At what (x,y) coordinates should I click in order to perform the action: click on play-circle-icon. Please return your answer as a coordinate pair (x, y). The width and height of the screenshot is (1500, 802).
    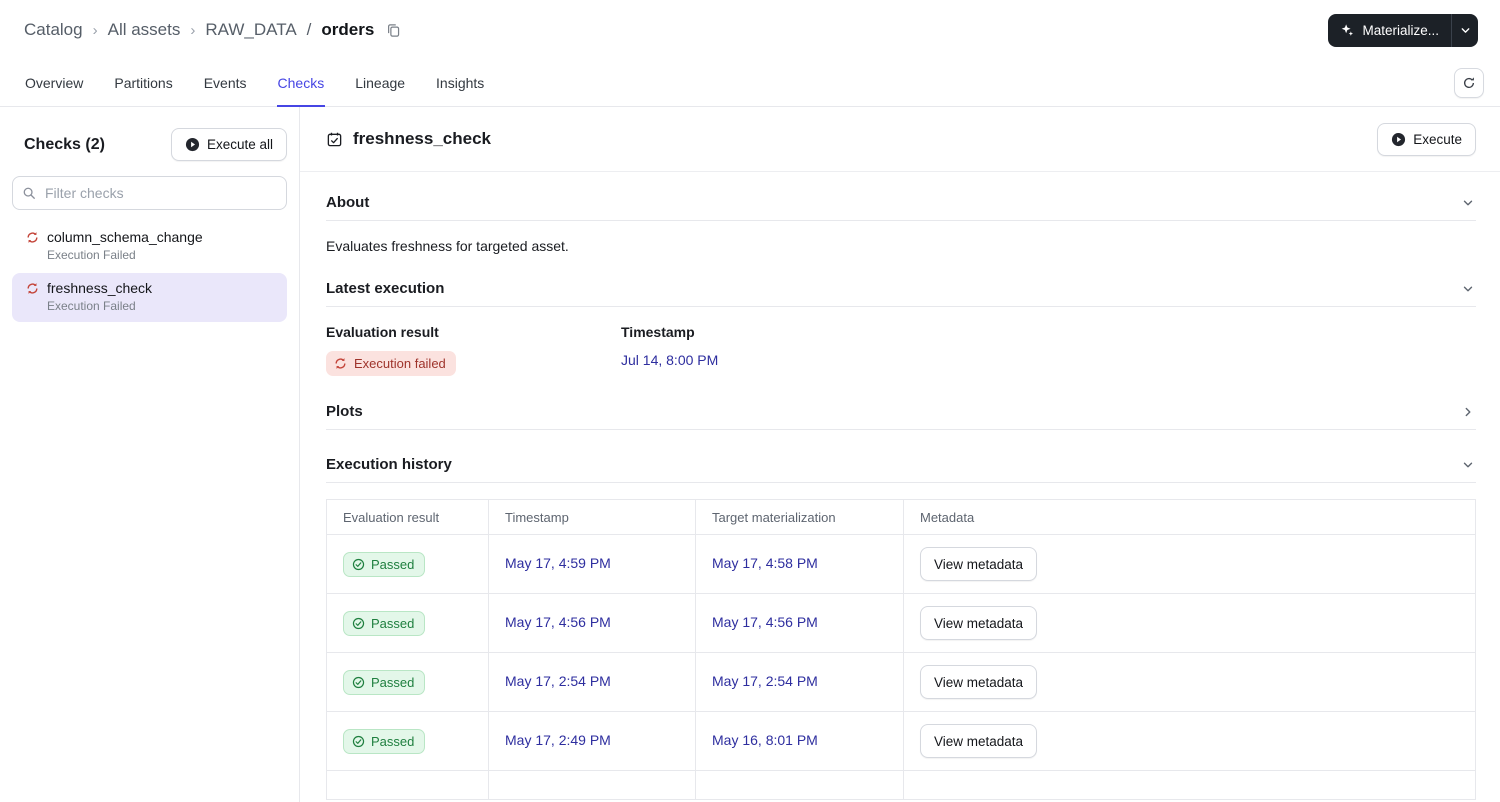
    Looking at the image, I should click on (1398, 139).